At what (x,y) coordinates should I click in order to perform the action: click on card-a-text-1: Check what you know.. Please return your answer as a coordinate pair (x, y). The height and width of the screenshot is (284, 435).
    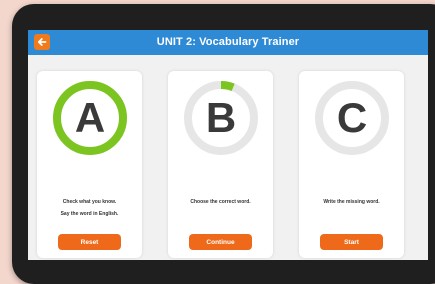
    Looking at the image, I should click on (89, 202).